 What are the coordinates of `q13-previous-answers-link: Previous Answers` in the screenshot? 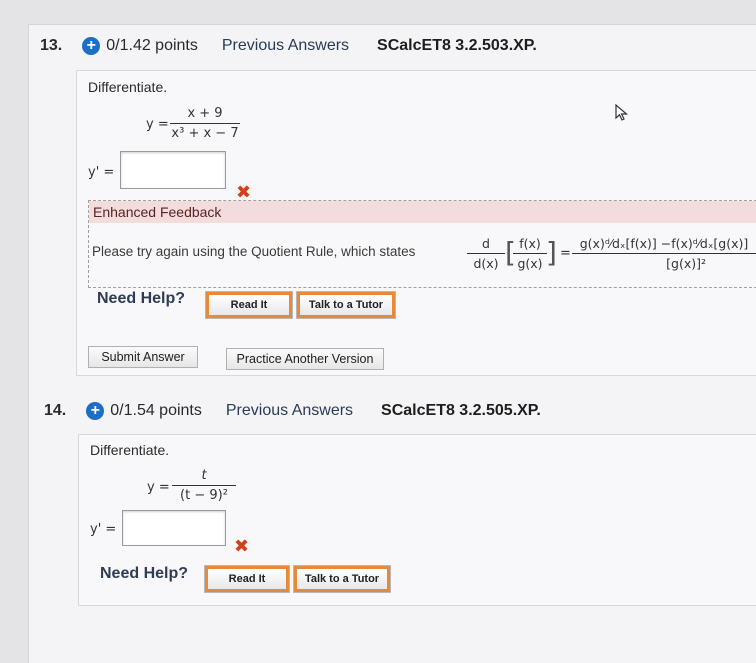 It's located at (285, 46).